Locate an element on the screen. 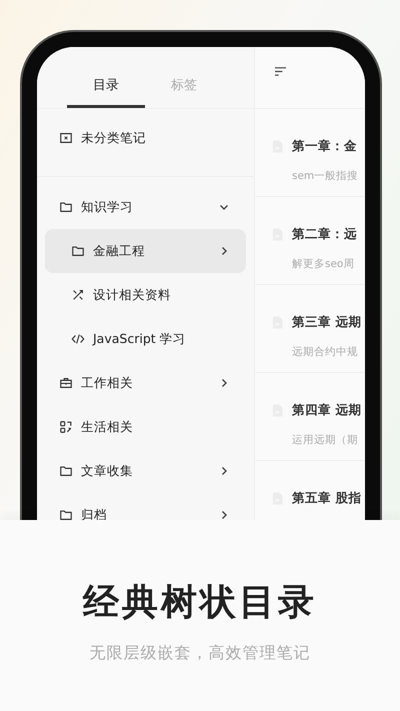 This screenshot has width=400, height=711. note-summary: 运用远期（期 is located at coordinates (325, 440).